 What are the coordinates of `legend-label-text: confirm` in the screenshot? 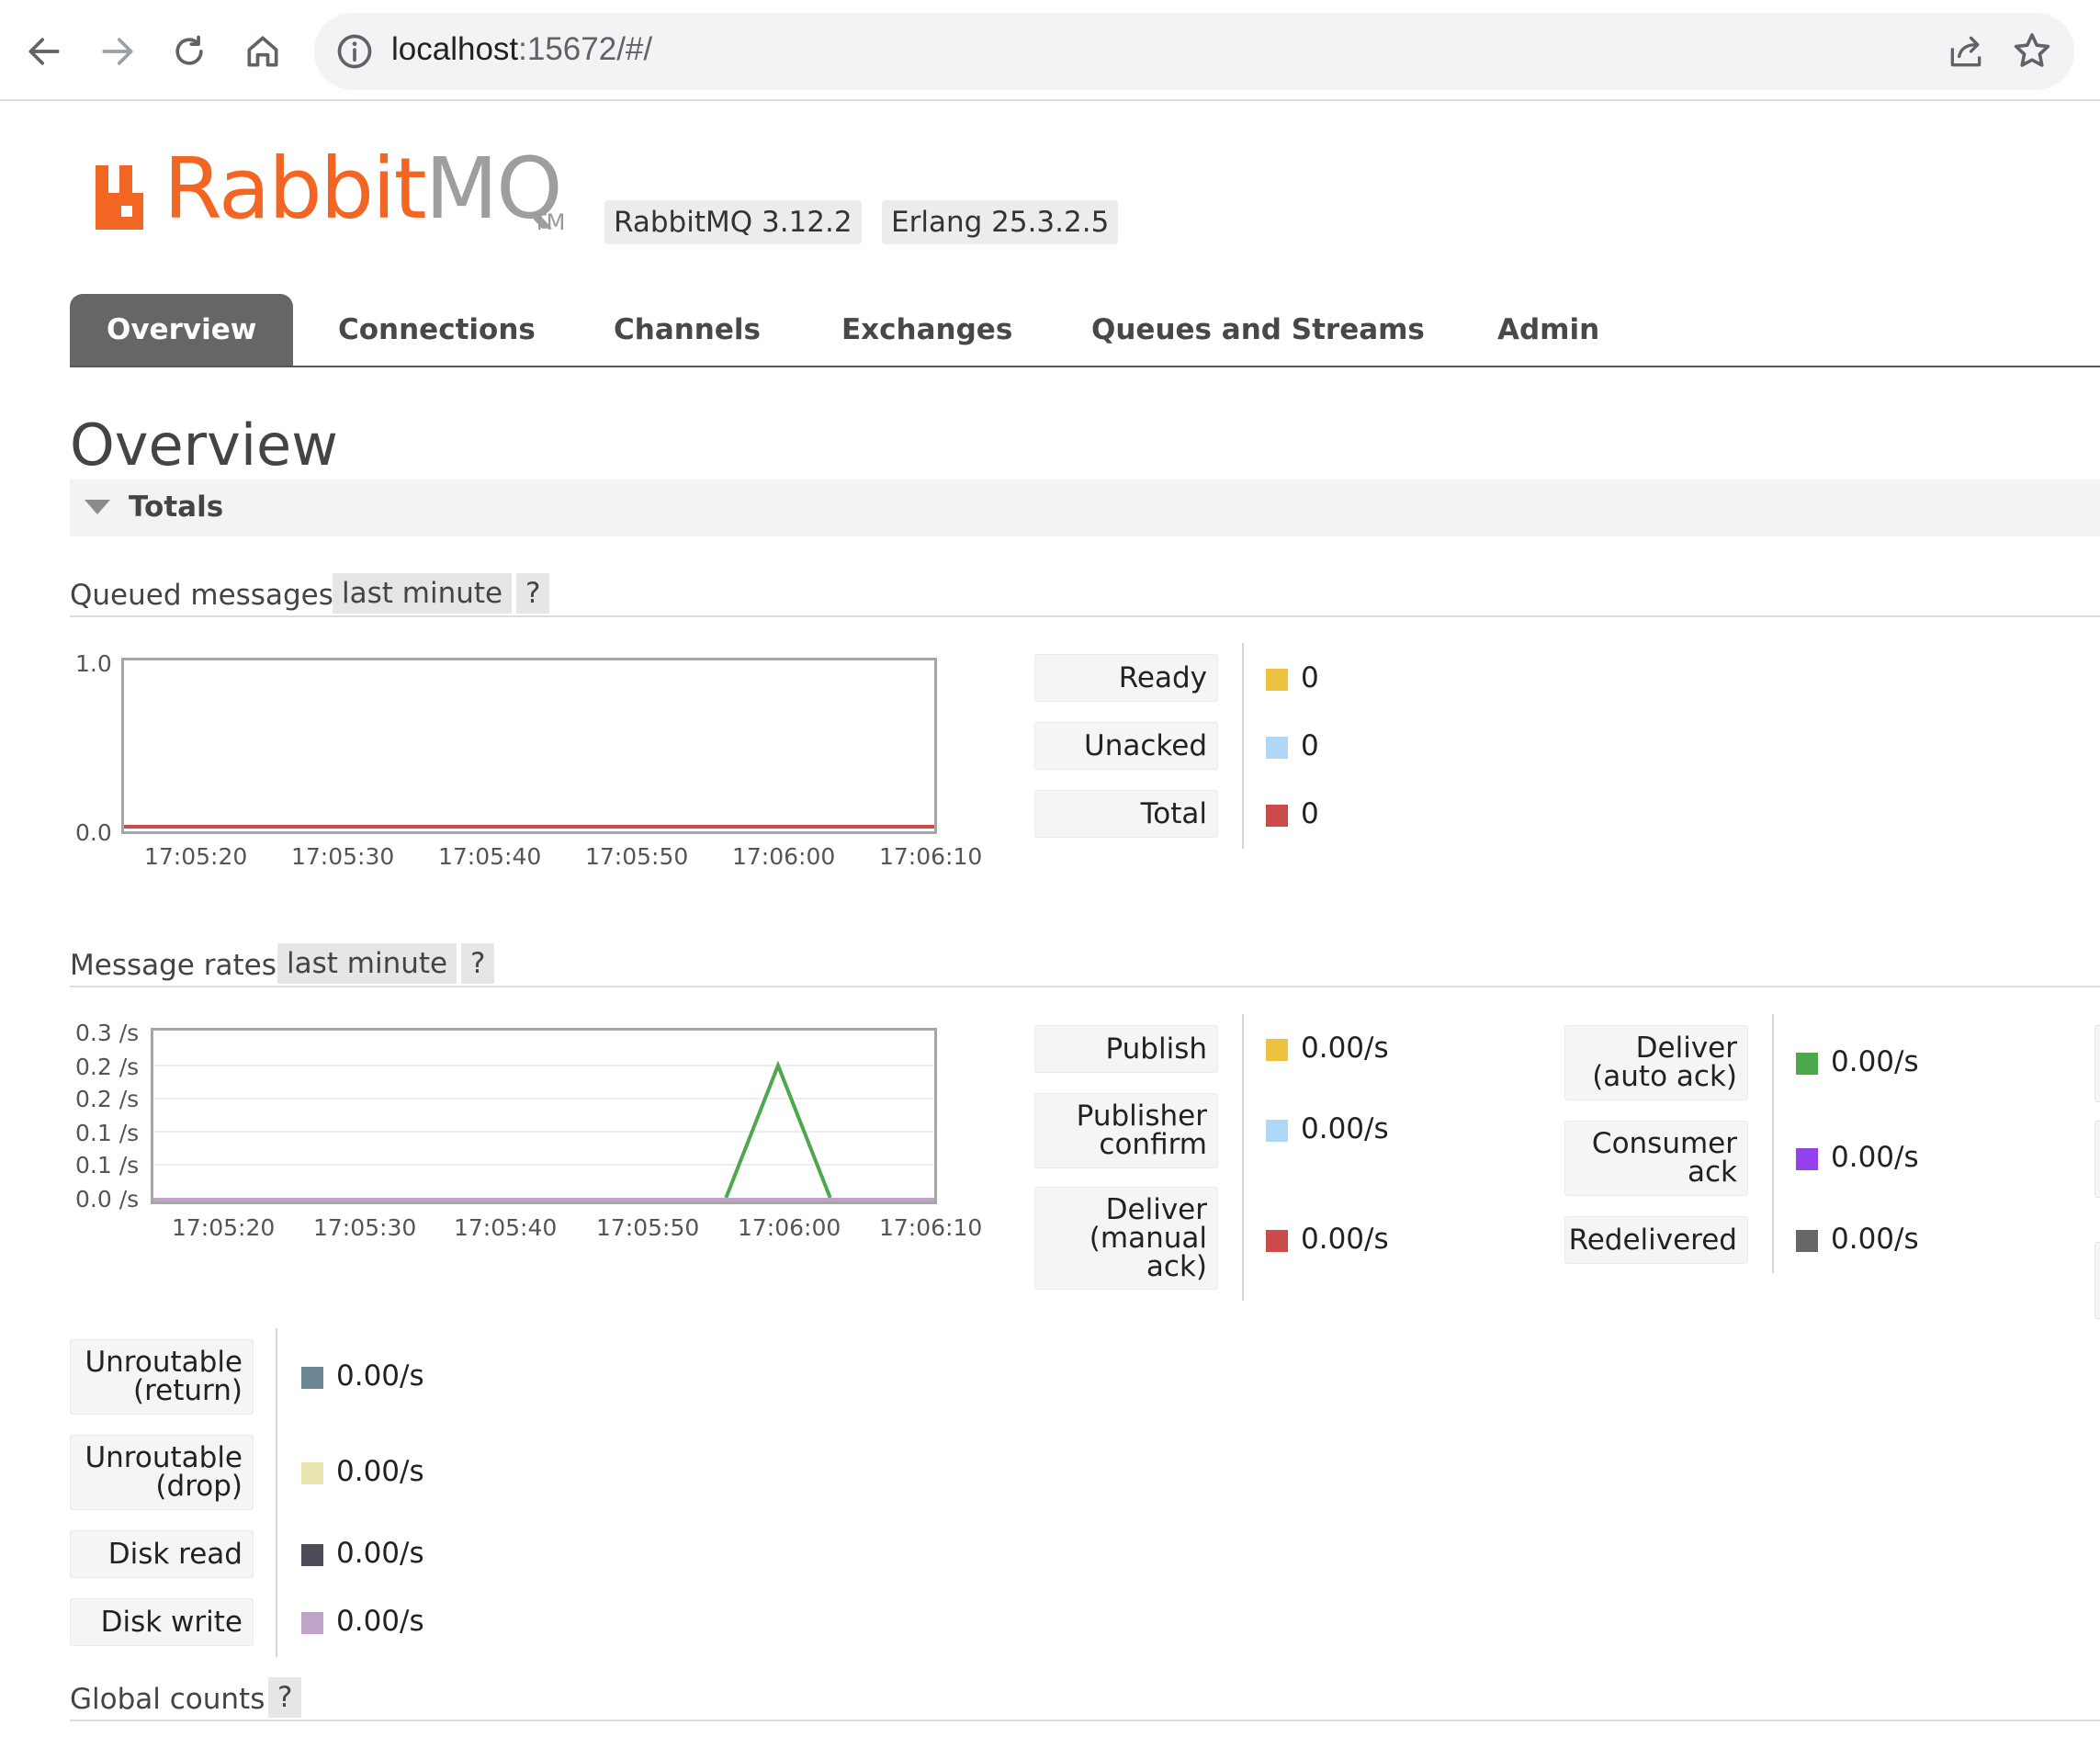 It's located at (1153, 1144).